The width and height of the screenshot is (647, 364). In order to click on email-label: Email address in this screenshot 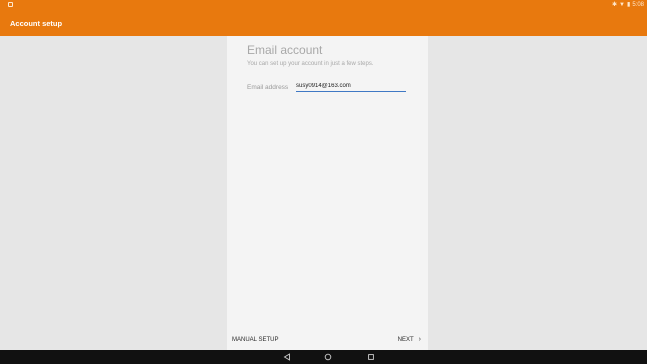, I will do `click(268, 87)`.